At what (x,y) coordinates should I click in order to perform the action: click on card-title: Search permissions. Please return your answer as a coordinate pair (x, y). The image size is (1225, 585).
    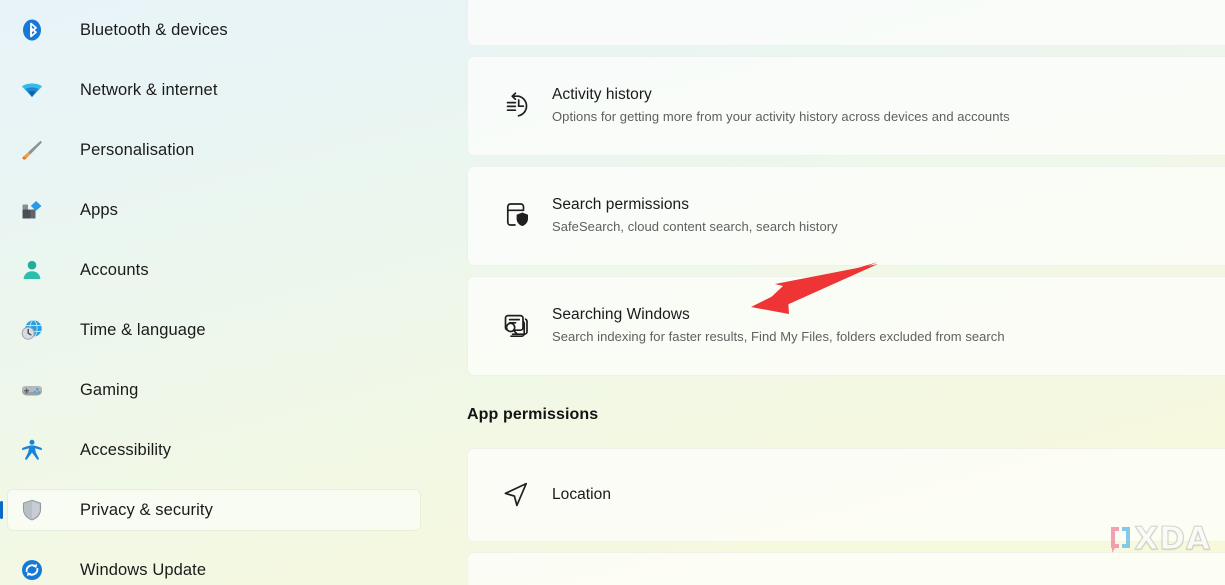
    Looking at the image, I should click on (621, 205).